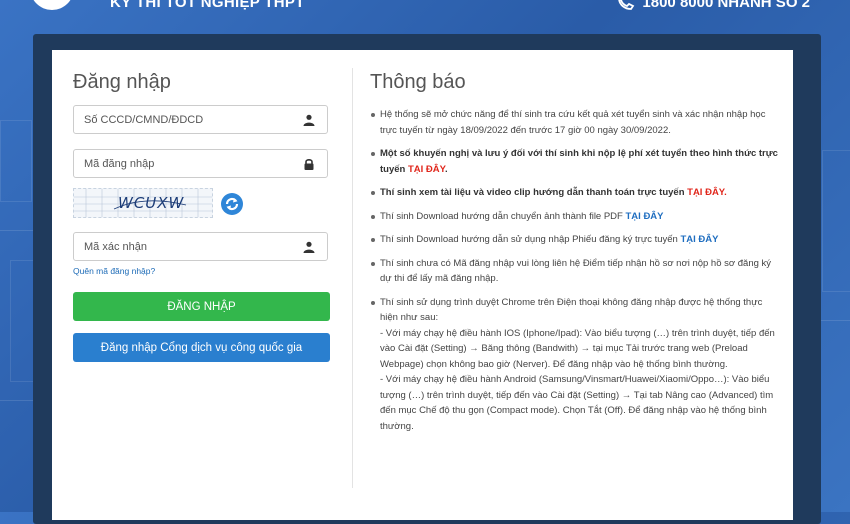 The image size is (850, 524). I want to click on column-divider, so click(352, 278).